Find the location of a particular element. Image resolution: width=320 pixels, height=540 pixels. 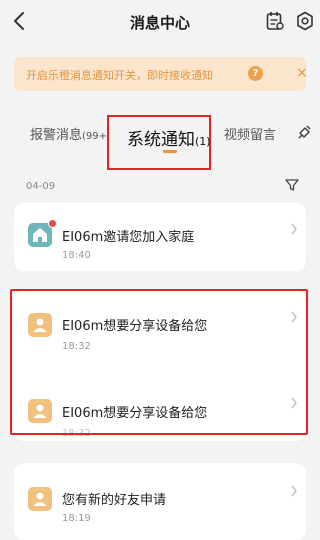

tab-system-text: 系统通知(1) is located at coordinates (169, 137).